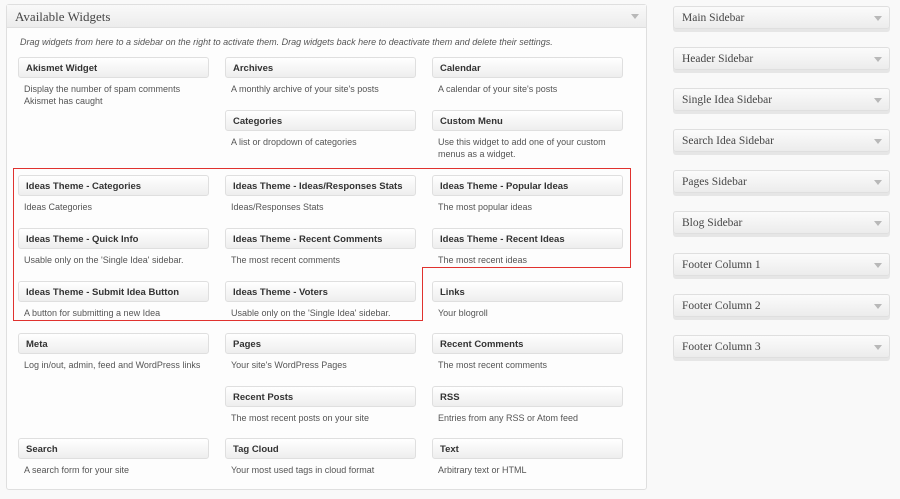 The image size is (900, 499). Describe the element at coordinates (320, 67) in the screenshot. I see `widget-title: Archives` at that location.